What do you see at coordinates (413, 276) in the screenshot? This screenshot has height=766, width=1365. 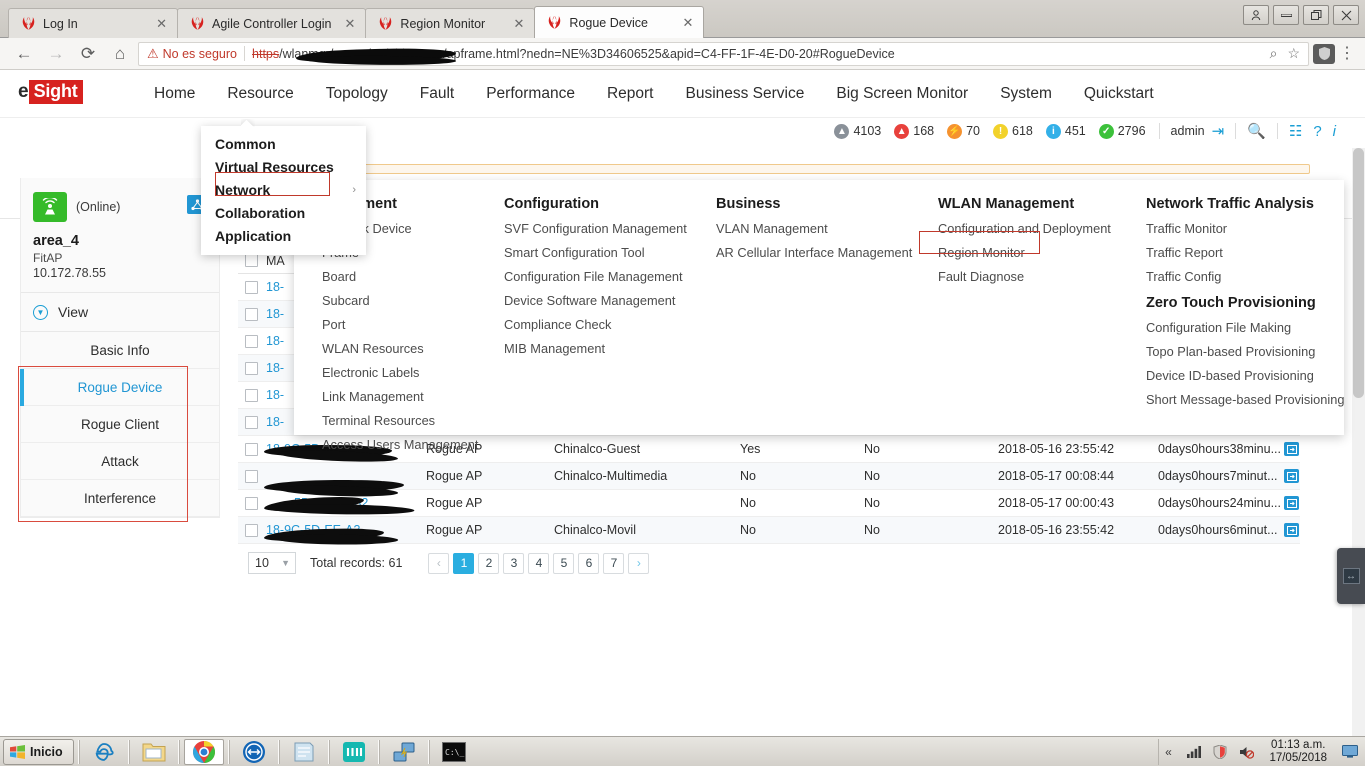 I see `submenu-link-board: Board` at bounding box center [413, 276].